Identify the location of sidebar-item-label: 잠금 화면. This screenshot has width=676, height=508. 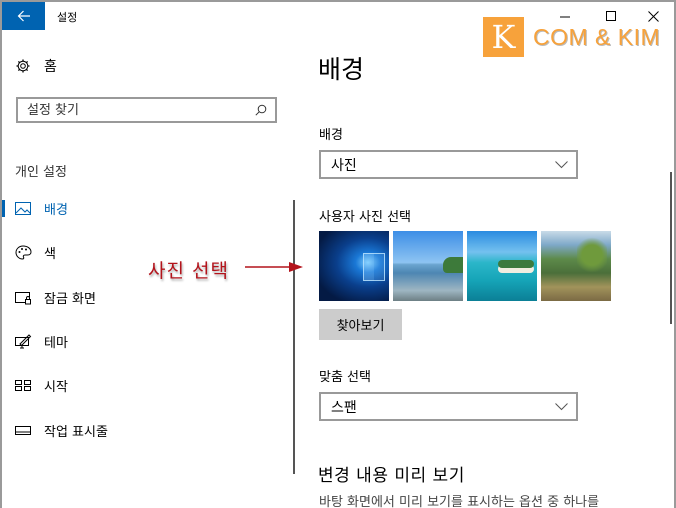
(70, 299).